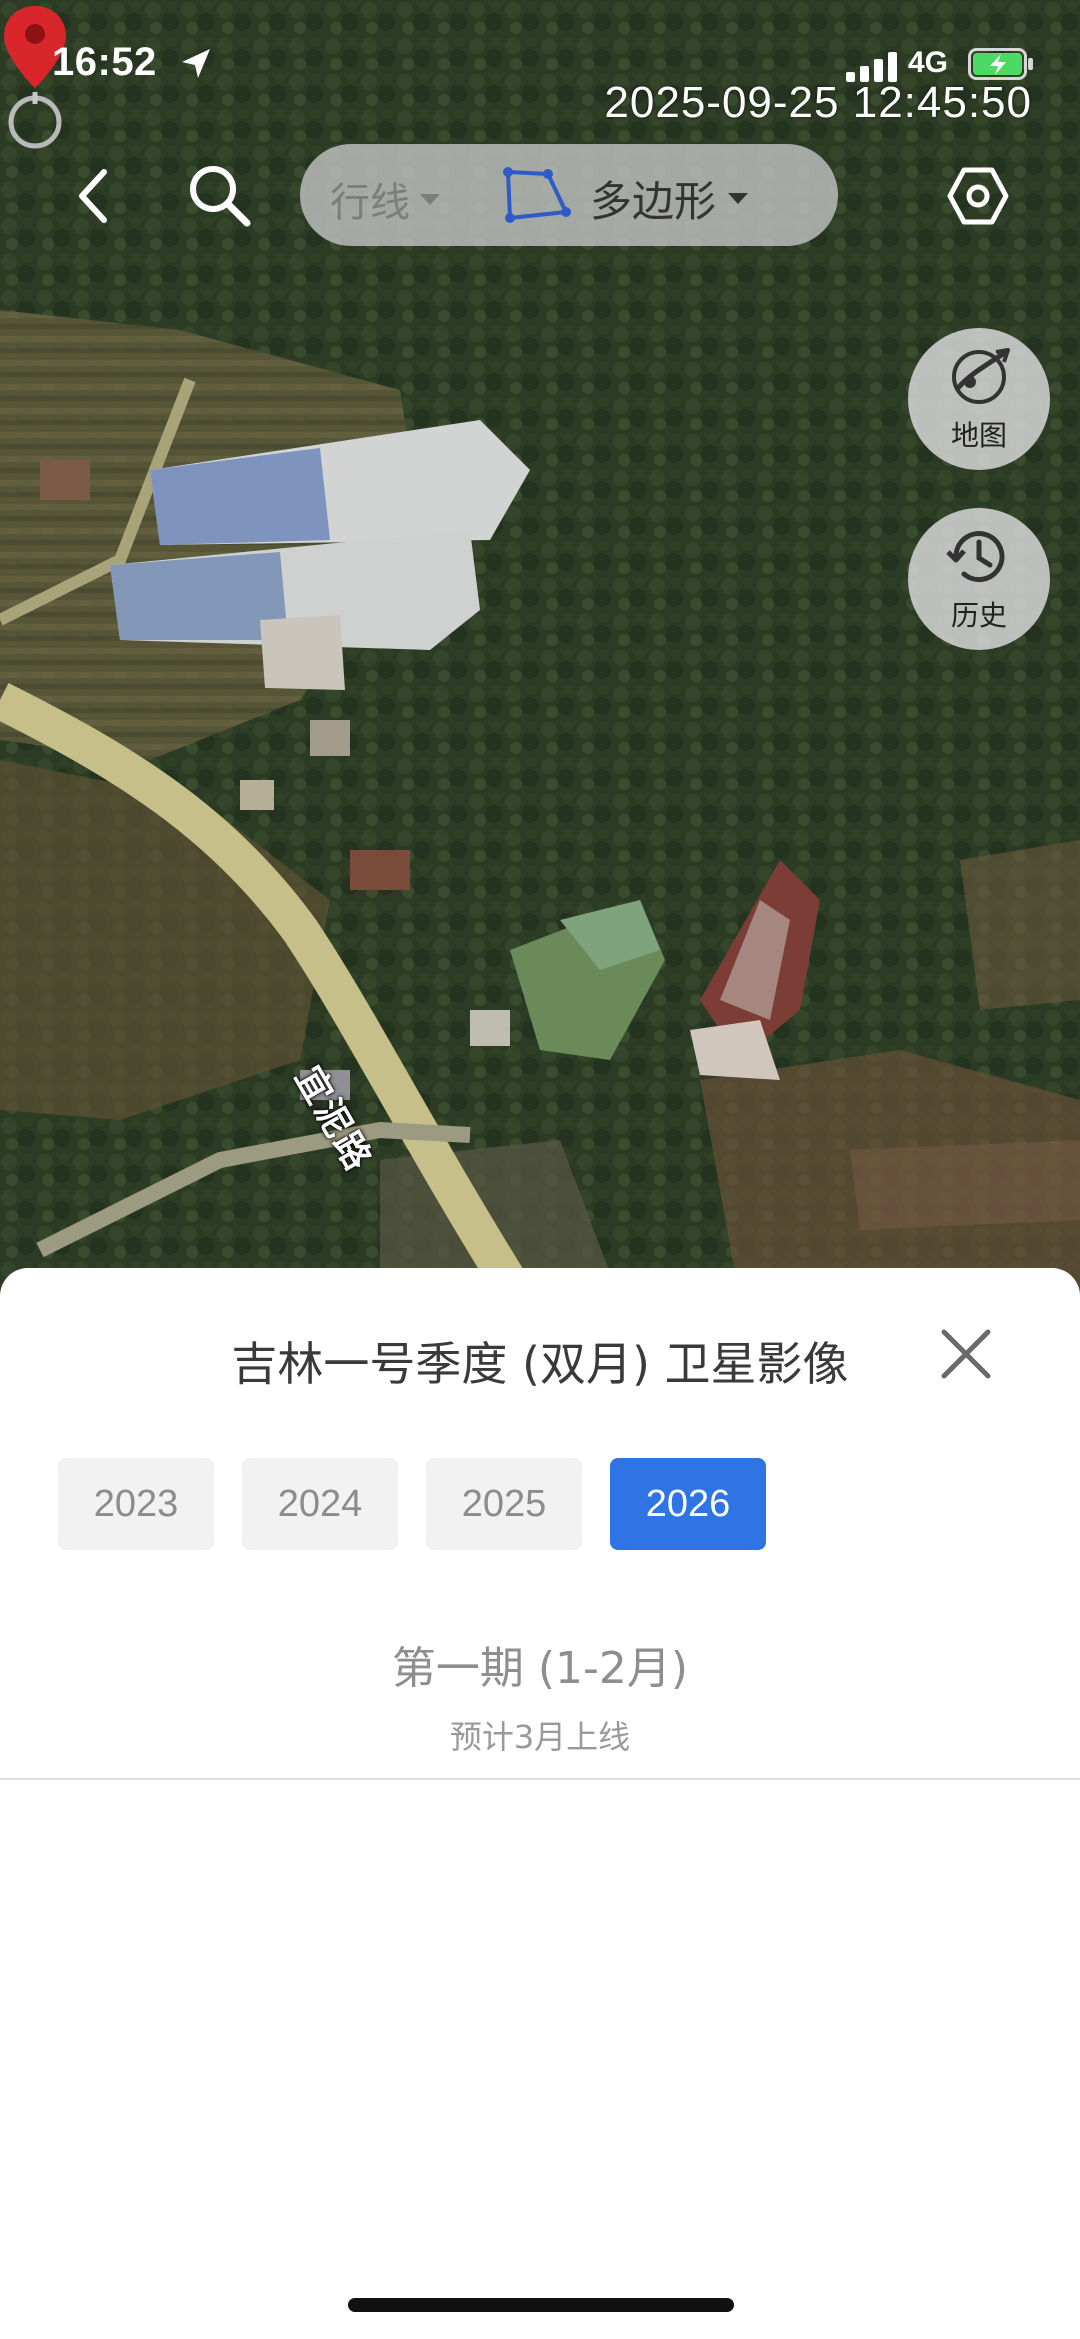  I want to click on back-button, so click(92, 196).